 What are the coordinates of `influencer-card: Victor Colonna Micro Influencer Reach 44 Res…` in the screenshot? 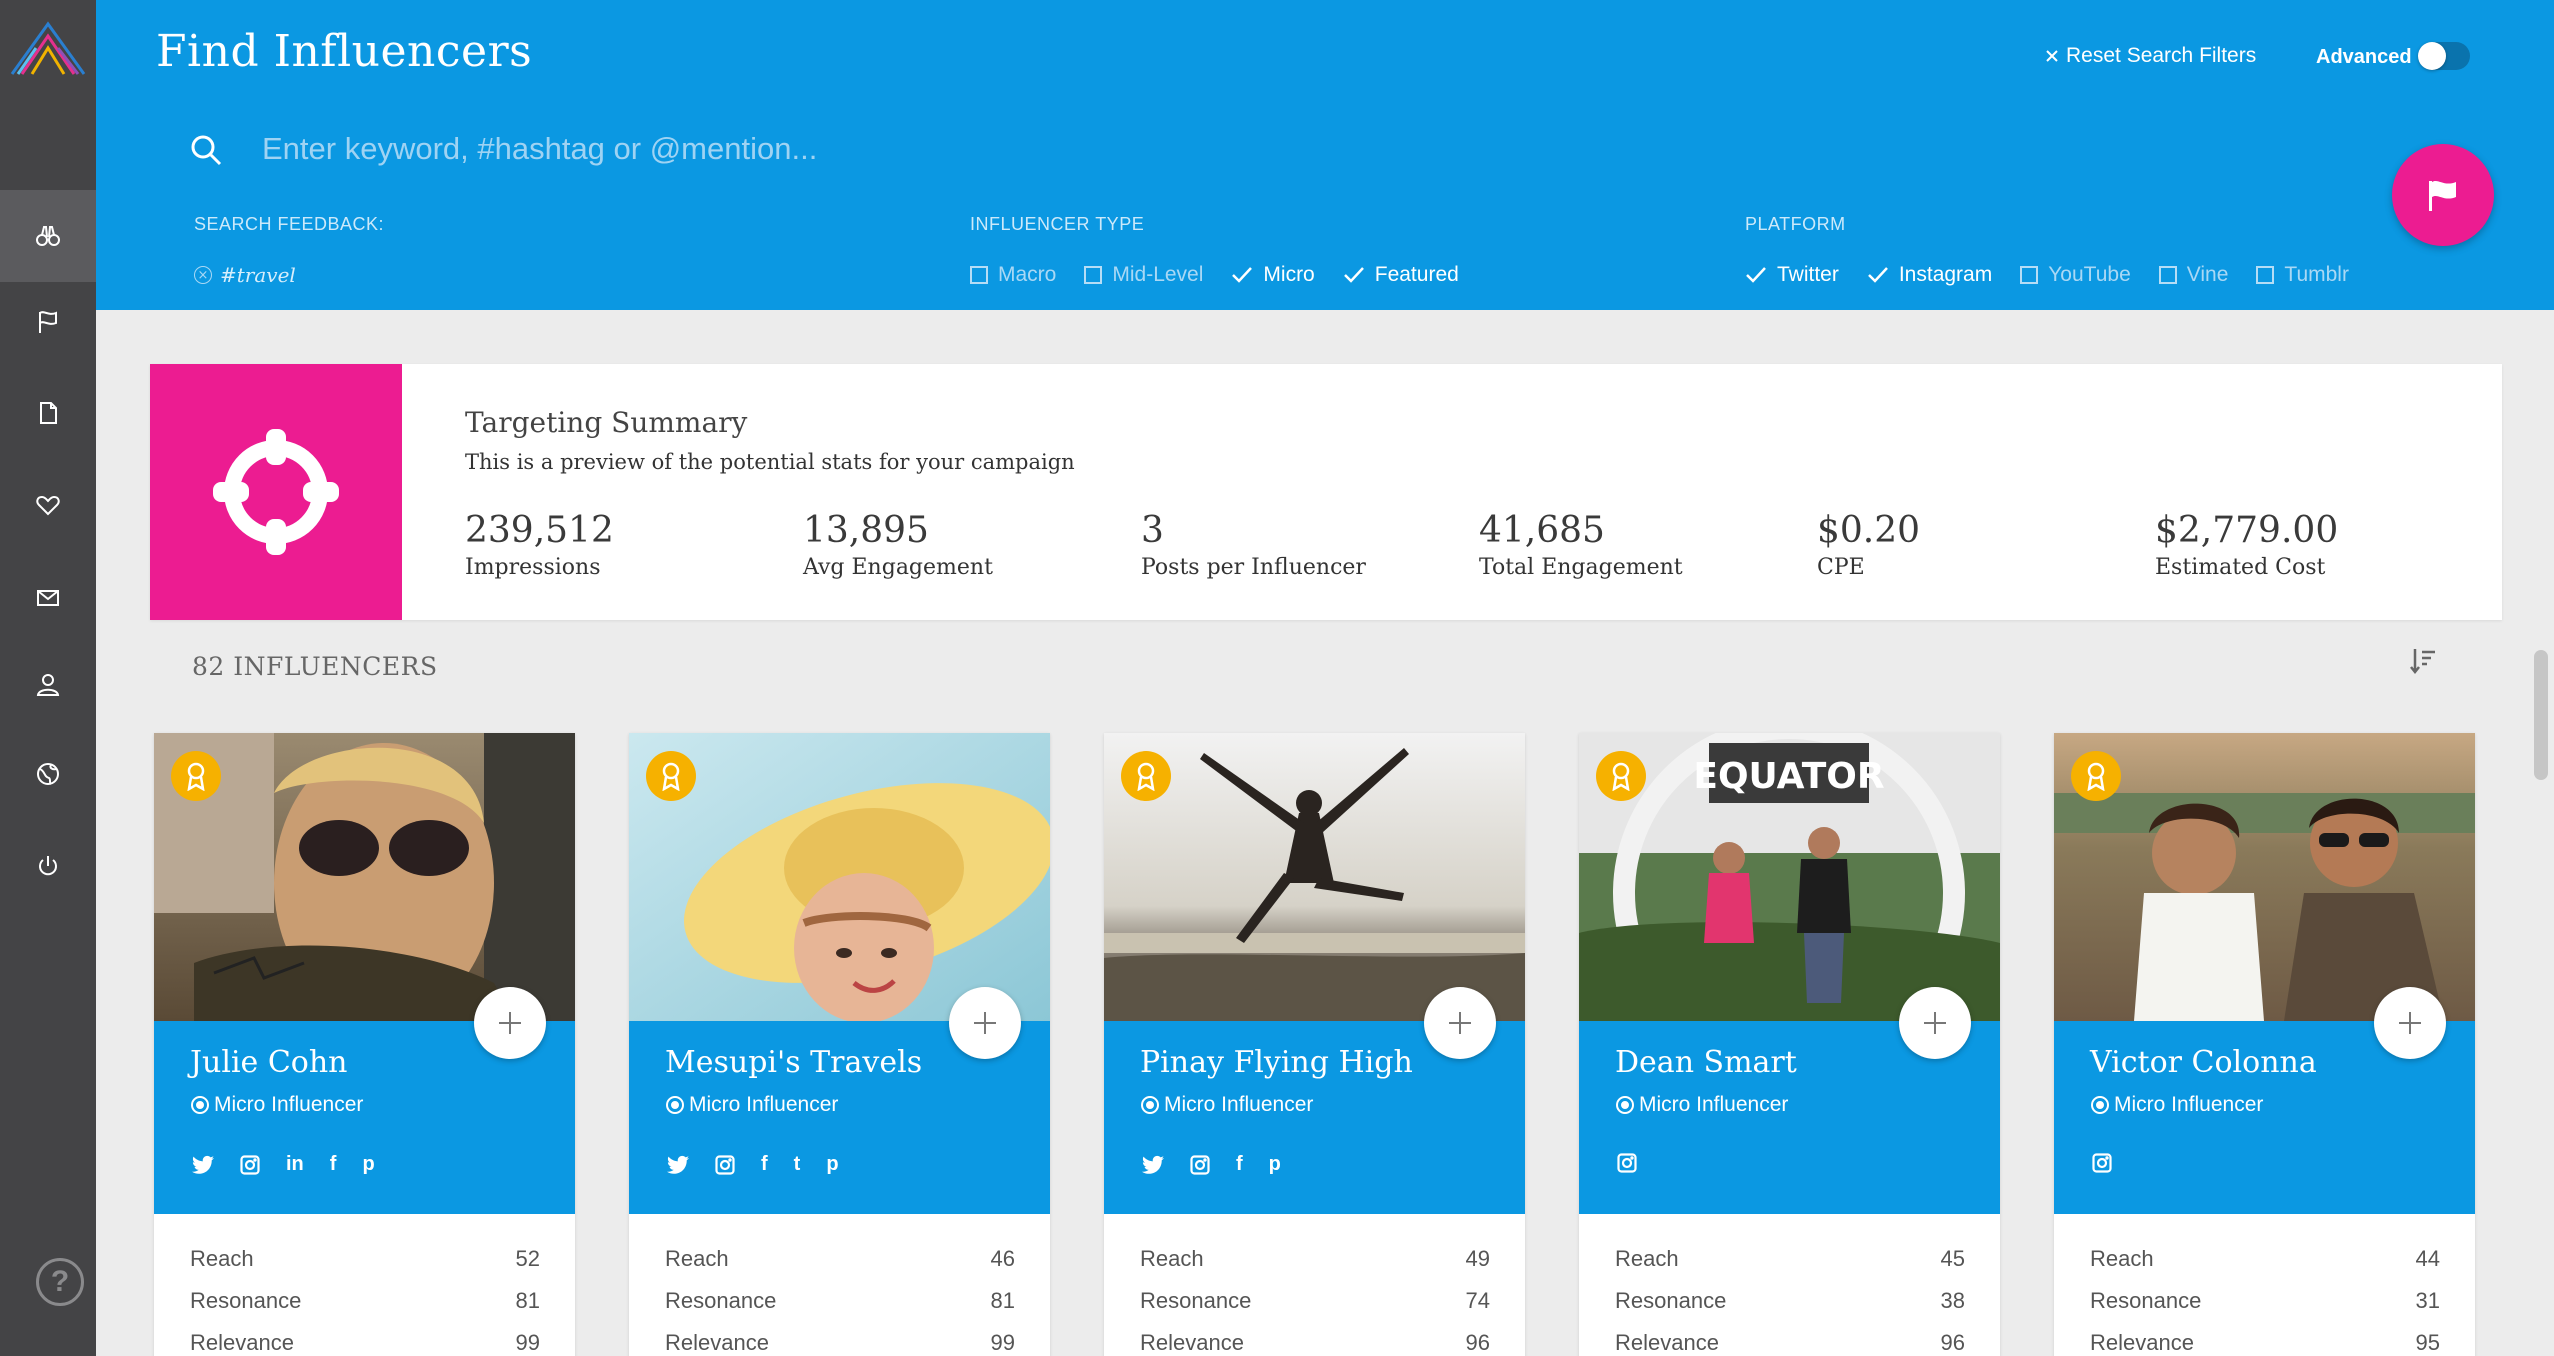 It's located at (2264, 1044).